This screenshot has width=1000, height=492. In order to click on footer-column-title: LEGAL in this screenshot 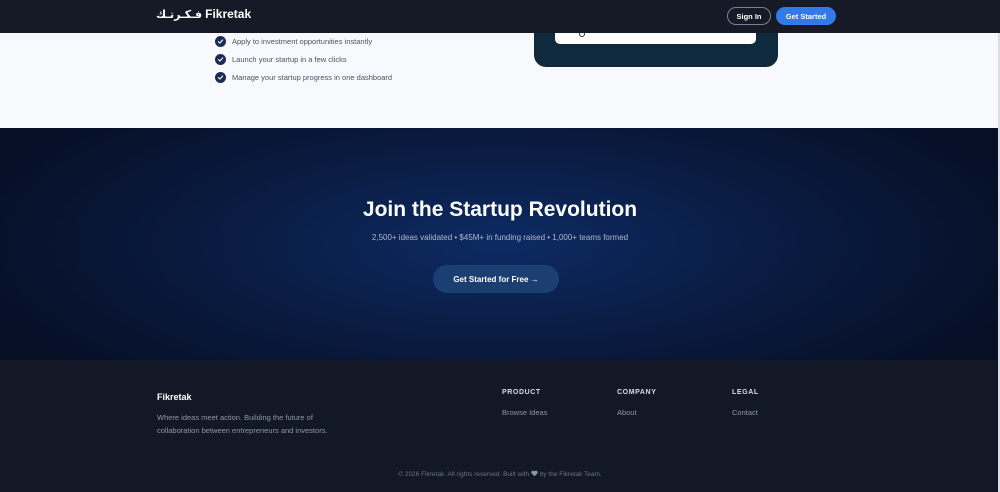, I will do `click(745, 392)`.